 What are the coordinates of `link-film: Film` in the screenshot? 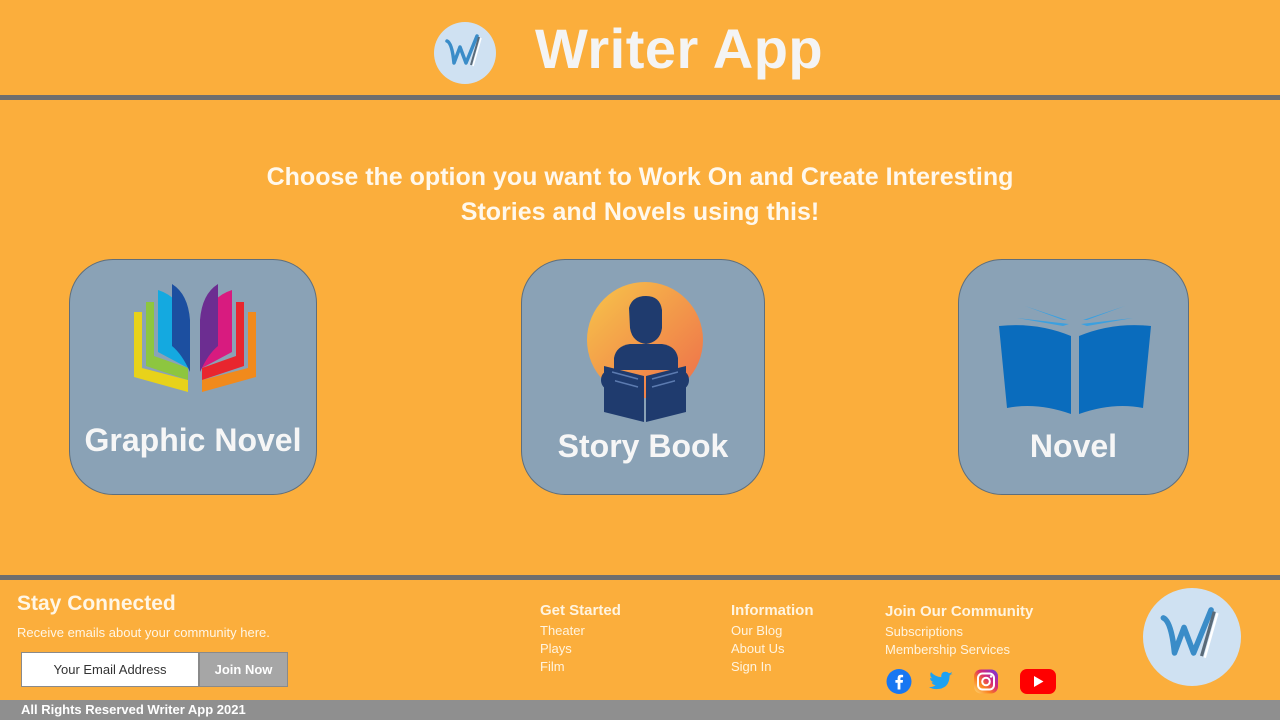 It's located at (580, 667).